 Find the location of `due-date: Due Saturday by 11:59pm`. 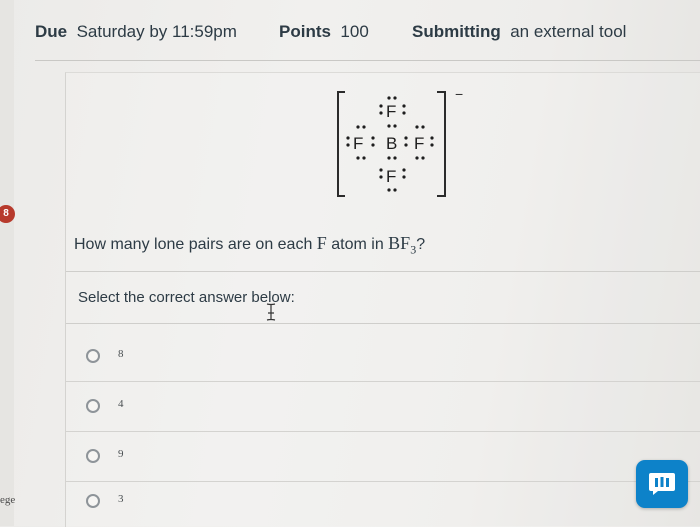

due-date: Due Saturday by 11:59pm is located at coordinates (136, 32).